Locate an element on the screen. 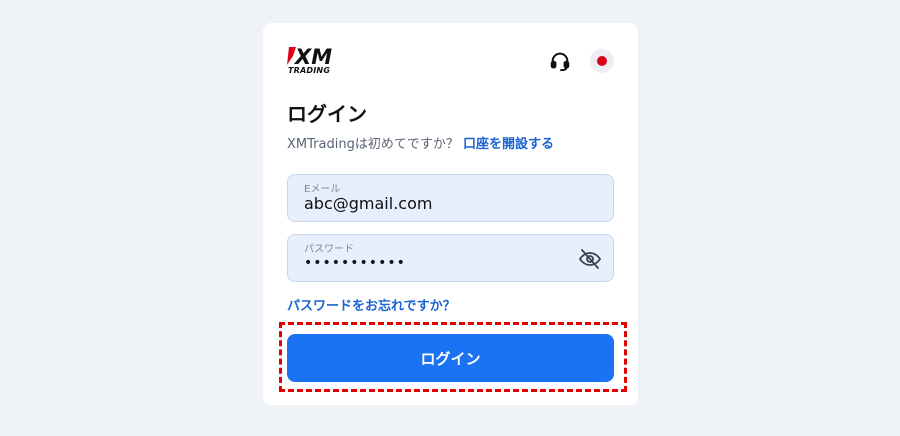 This screenshot has width=900, height=436. email-value: abc@gmail.com is located at coordinates (368, 203).